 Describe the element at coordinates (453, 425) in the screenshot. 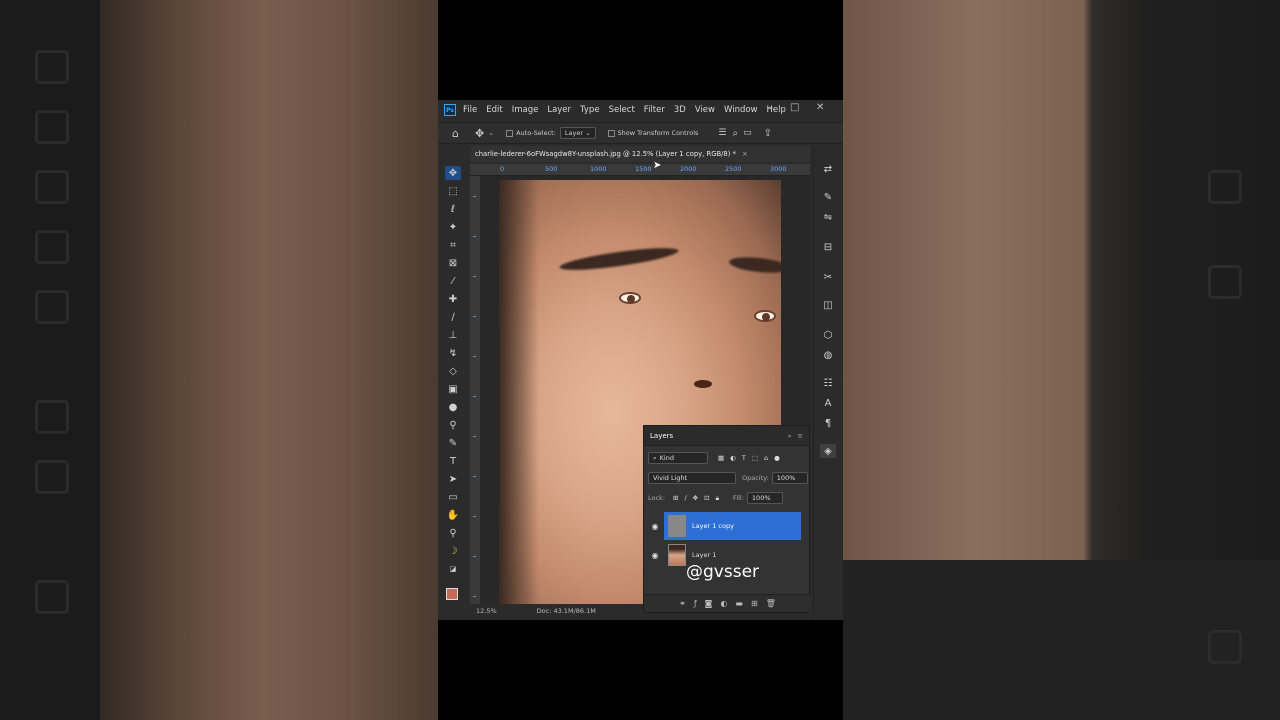

I see `dodge-tool: ⚲` at that location.